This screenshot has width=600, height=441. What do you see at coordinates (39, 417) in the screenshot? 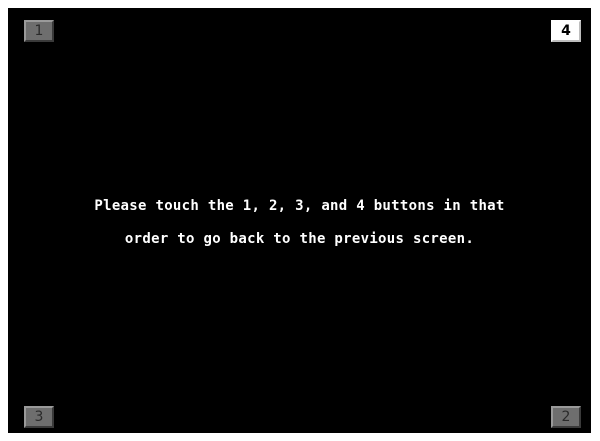
I see `button-3: 3` at bounding box center [39, 417].